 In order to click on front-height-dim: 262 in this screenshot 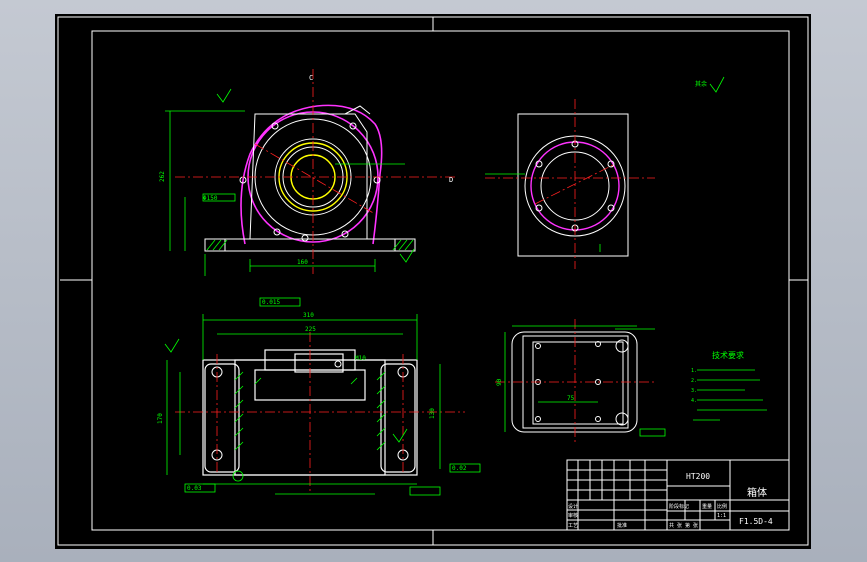, I will do `click(162, 176)`.